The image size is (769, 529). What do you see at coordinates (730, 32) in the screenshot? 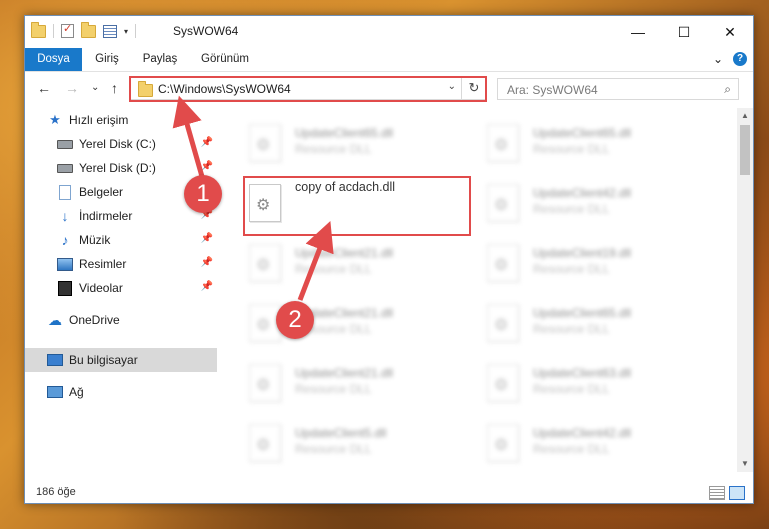
I see `close-button: ✕` at bounding box center [730, 32].